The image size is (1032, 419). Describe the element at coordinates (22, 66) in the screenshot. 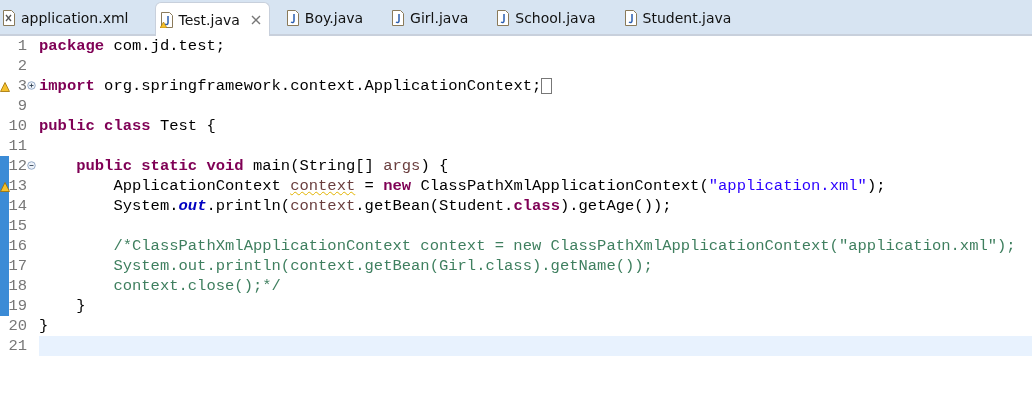

I see `line-number: 2` at that location.